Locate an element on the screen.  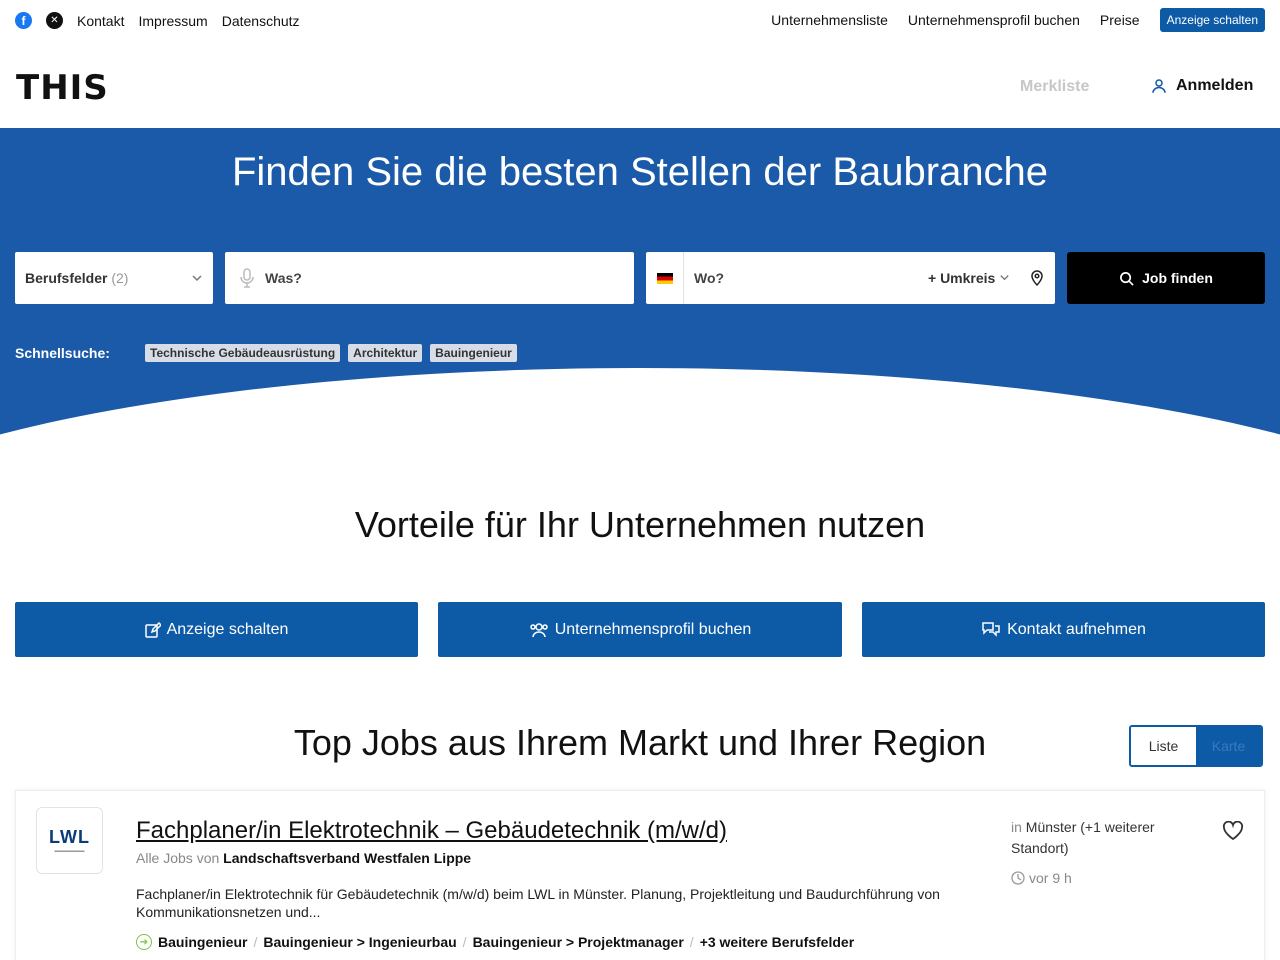
job-time: vor 9 h is located at coordinates (1041, 878).